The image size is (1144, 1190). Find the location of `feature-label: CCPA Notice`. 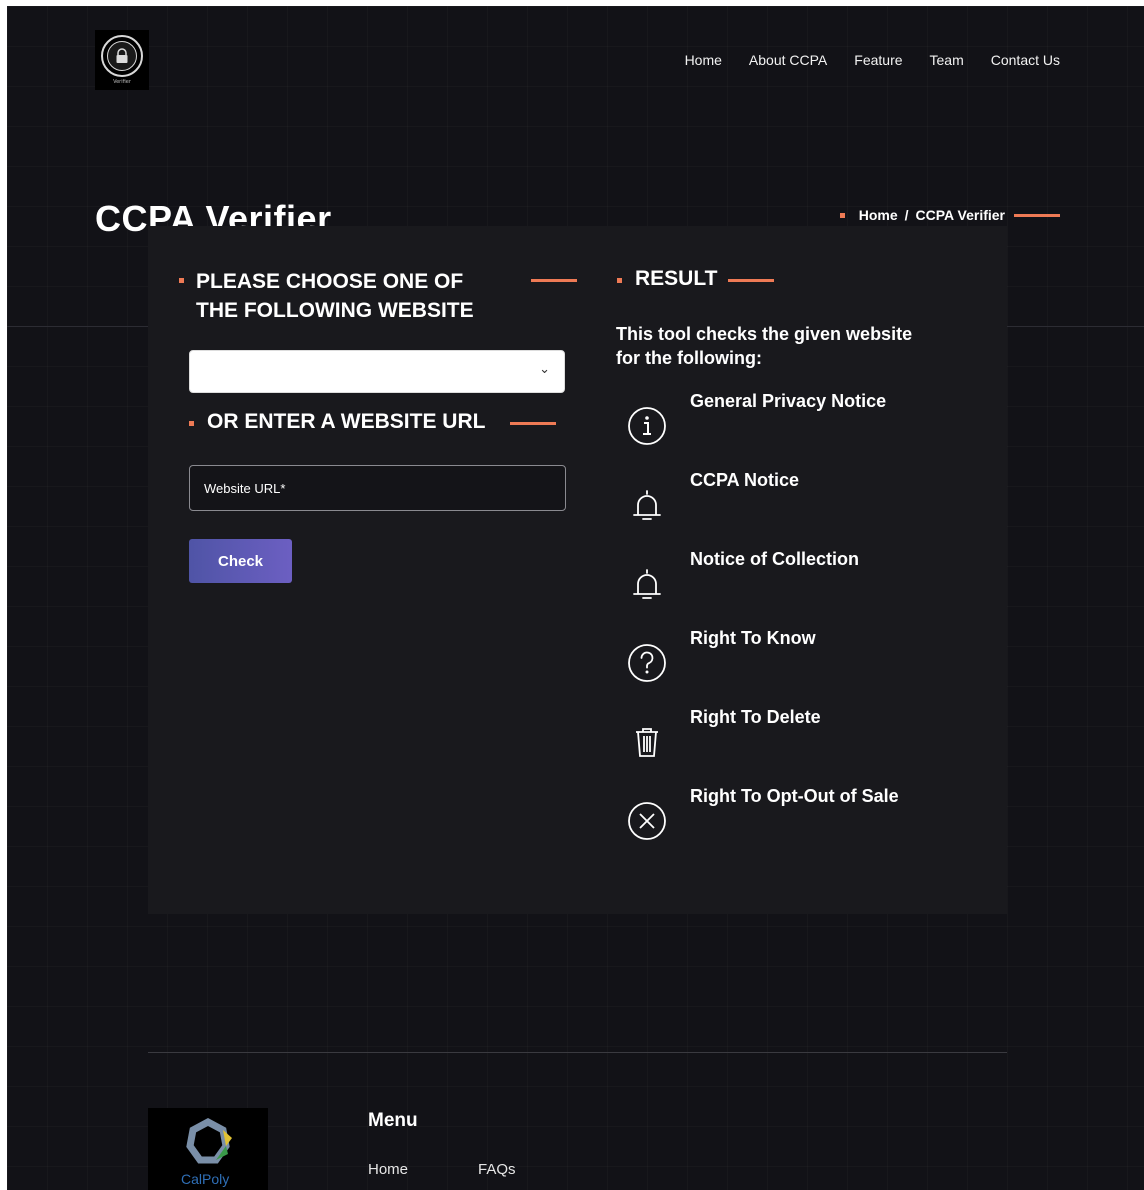

feature-label: CCPA Notice is located at coordinates (745, 480).